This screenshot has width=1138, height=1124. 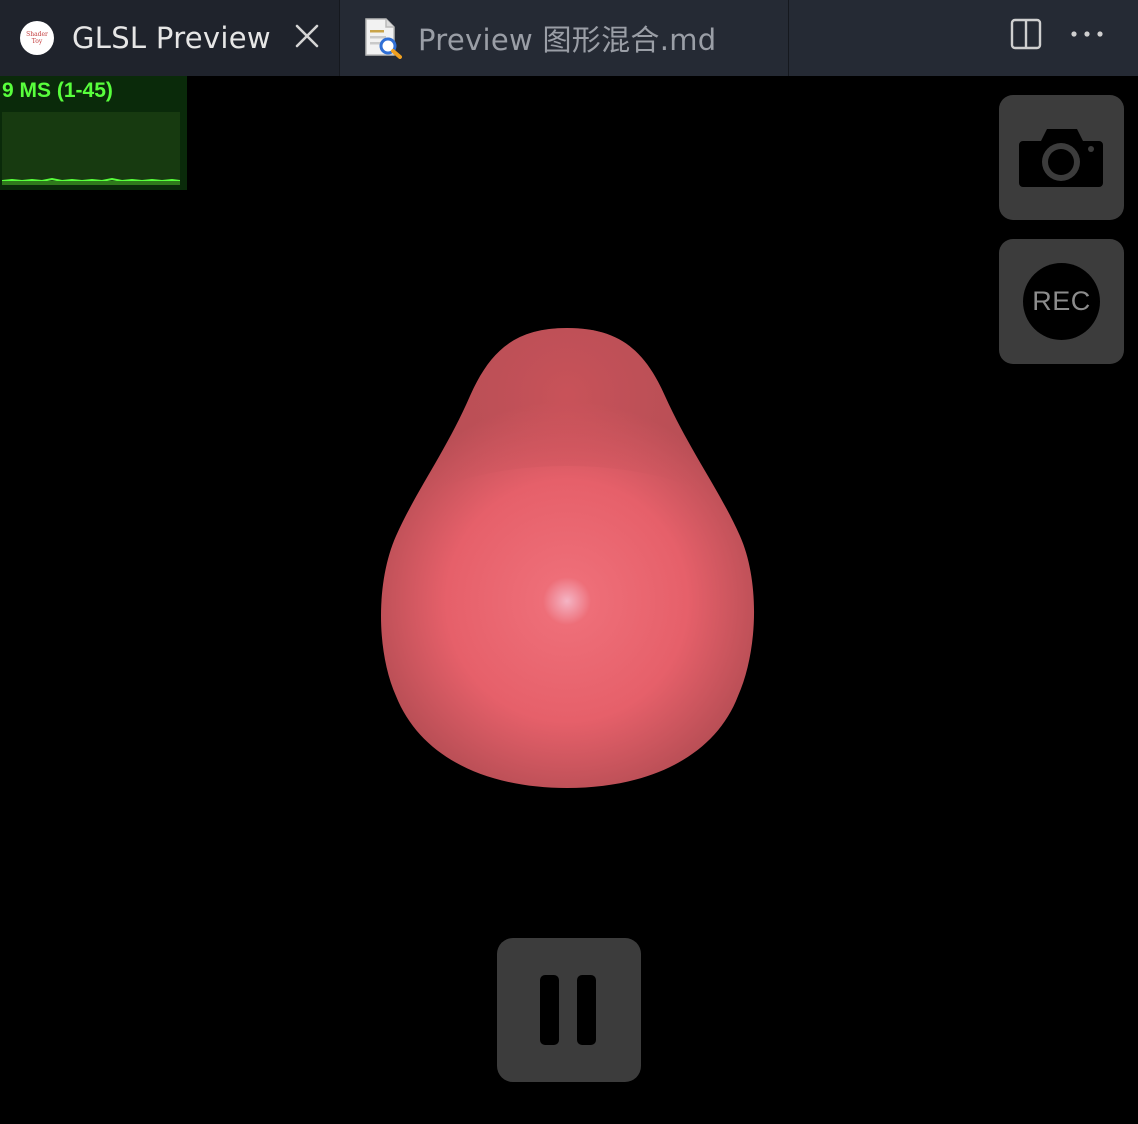 I want to click on record-indicator: REC, so click(x=1061, y=301).